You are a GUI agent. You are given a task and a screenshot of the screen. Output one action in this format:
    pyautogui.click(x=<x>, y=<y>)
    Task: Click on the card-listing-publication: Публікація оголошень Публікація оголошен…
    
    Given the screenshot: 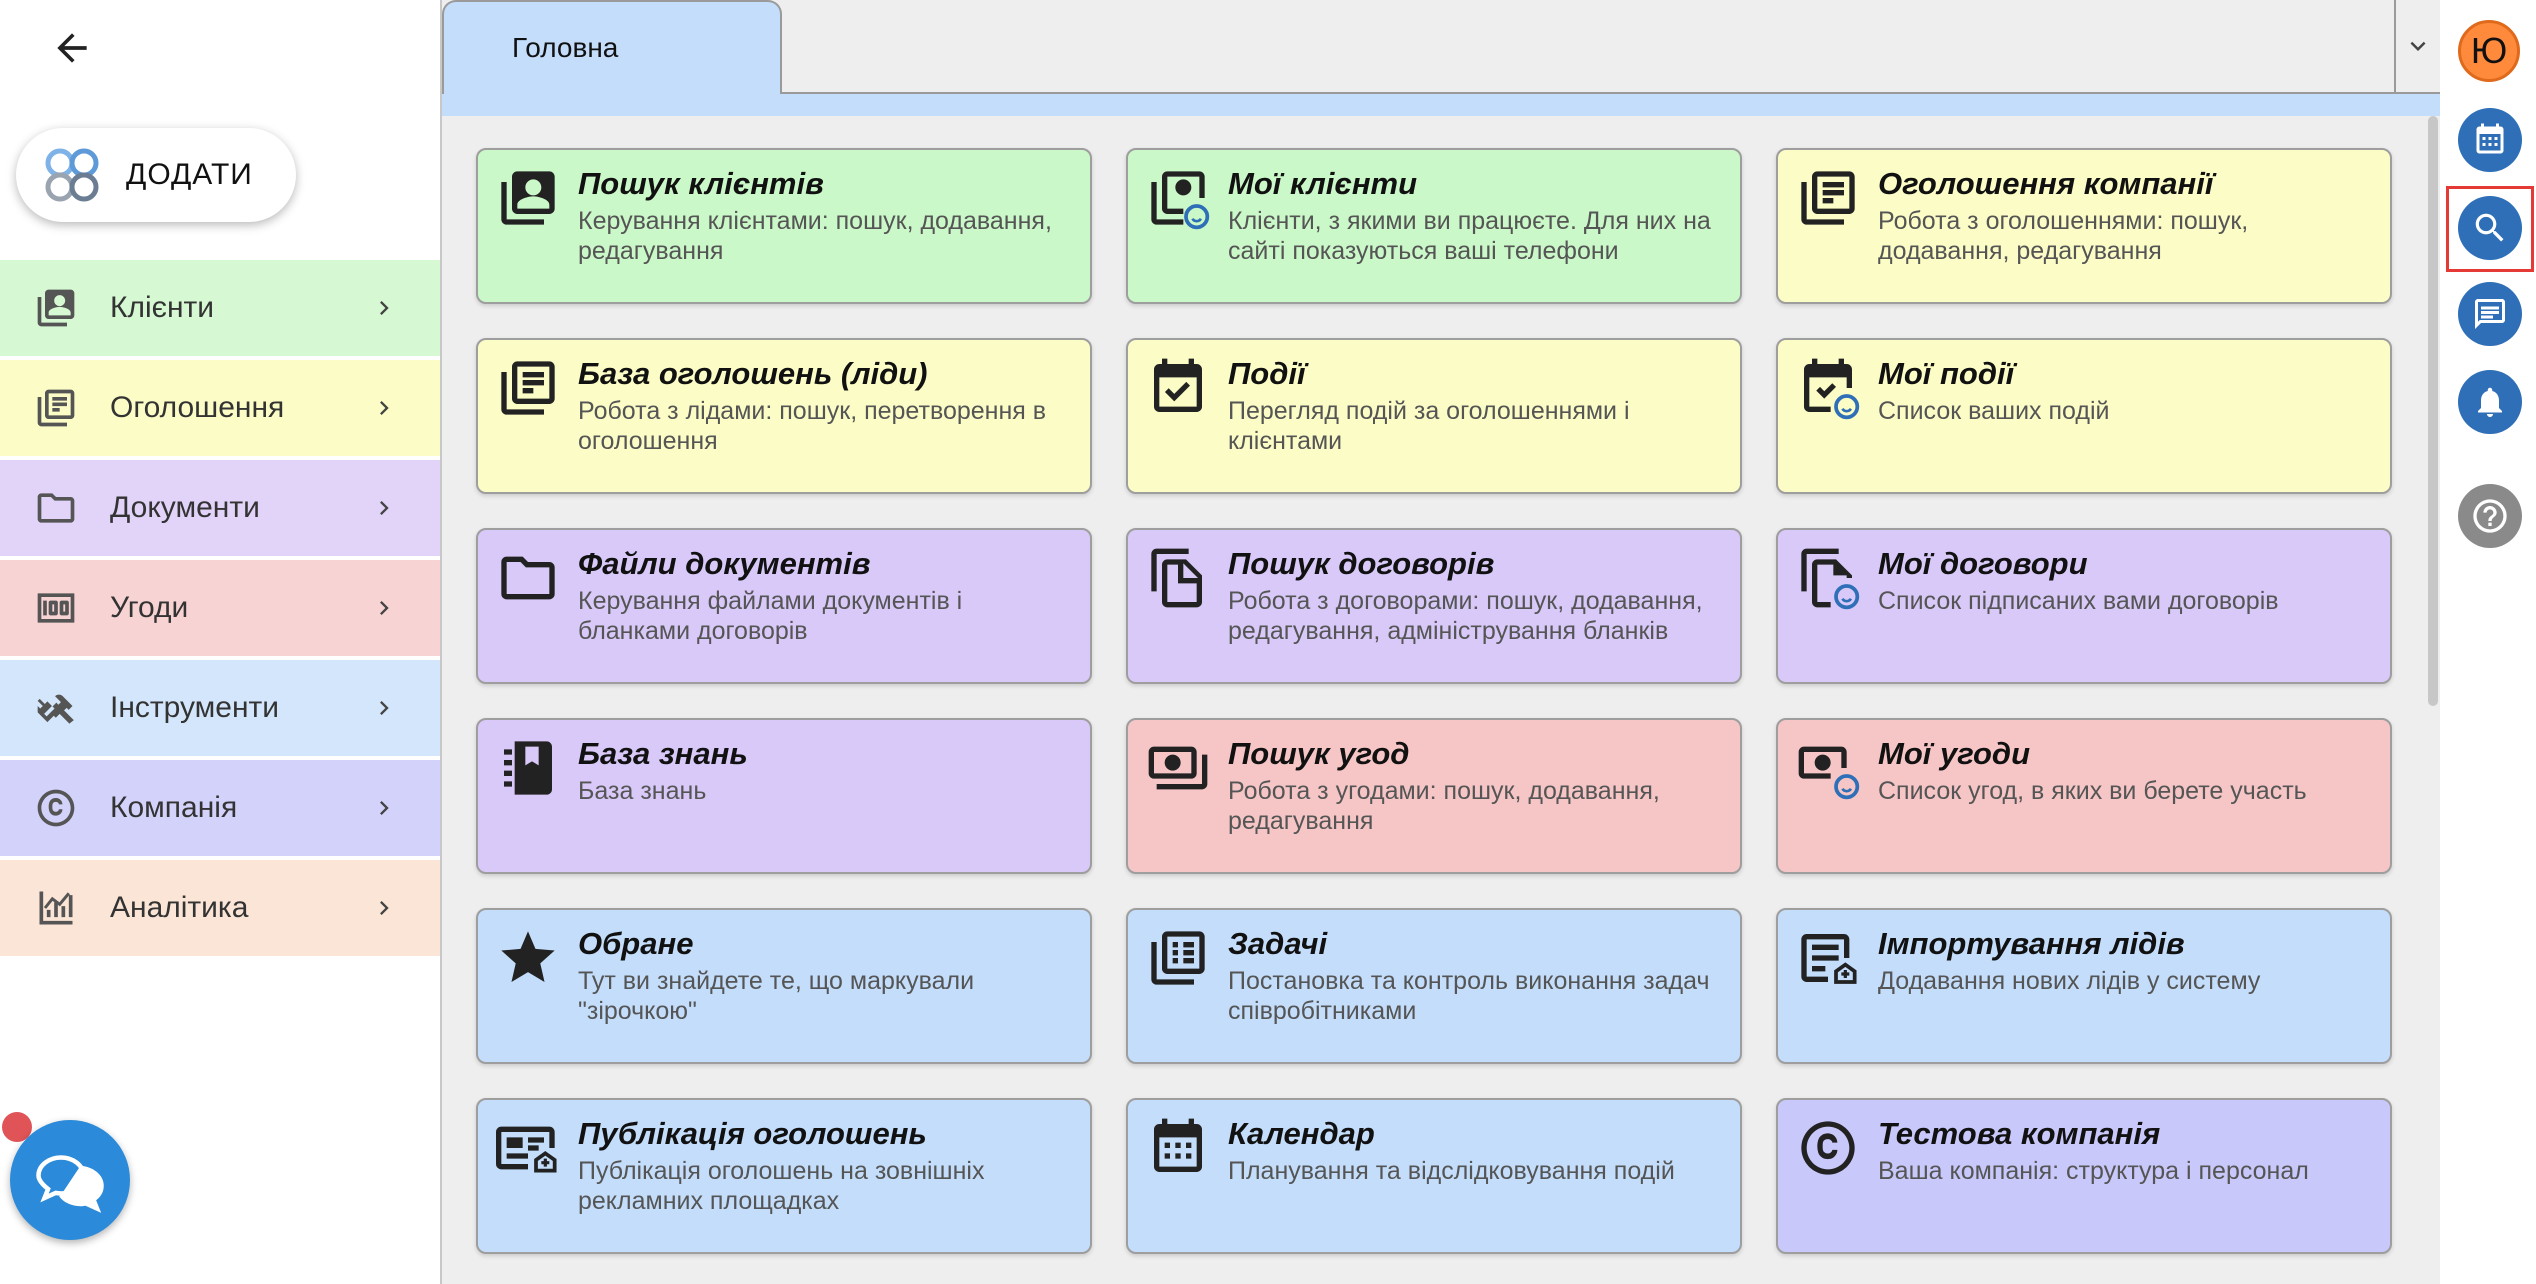 What is the action you would take?
    pyautogui.click(x=784, y=1176)
    